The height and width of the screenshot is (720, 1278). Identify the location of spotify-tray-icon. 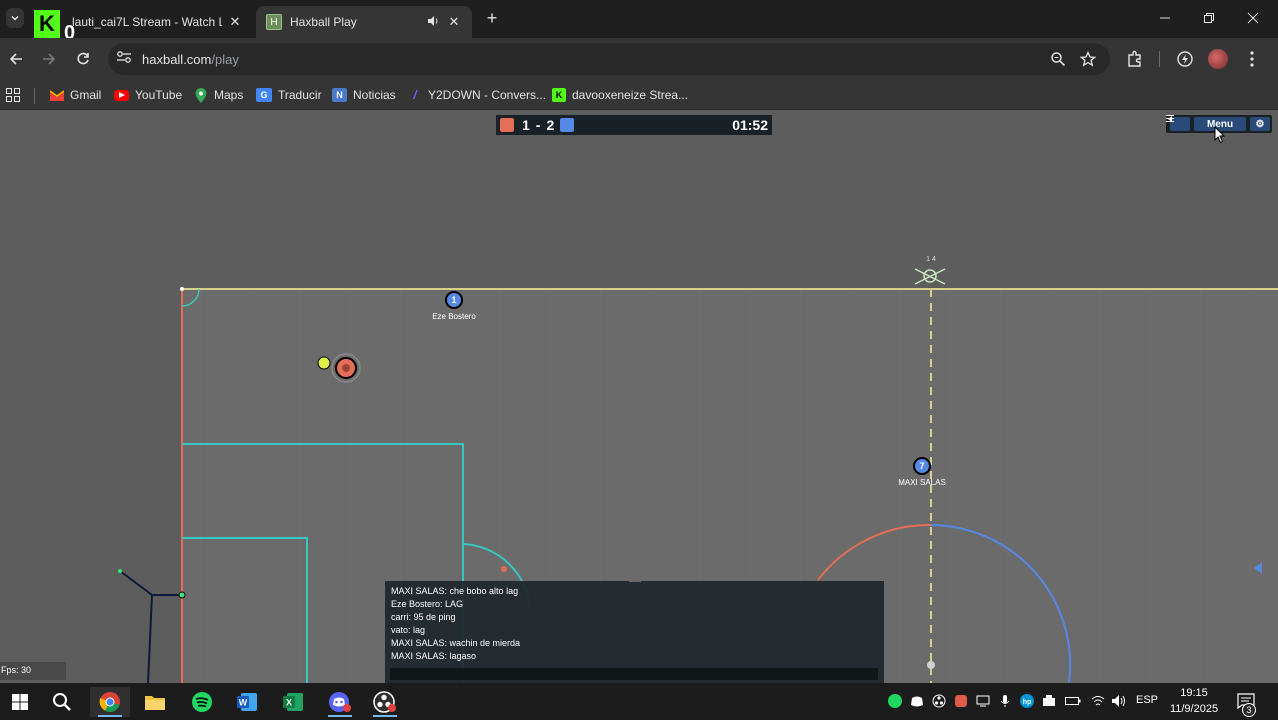
(895, 701).